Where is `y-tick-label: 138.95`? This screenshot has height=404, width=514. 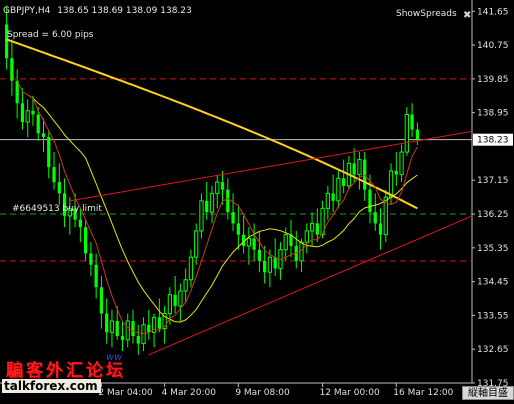 y-tick-label: 138.95 is located at coordinates (493, 114).